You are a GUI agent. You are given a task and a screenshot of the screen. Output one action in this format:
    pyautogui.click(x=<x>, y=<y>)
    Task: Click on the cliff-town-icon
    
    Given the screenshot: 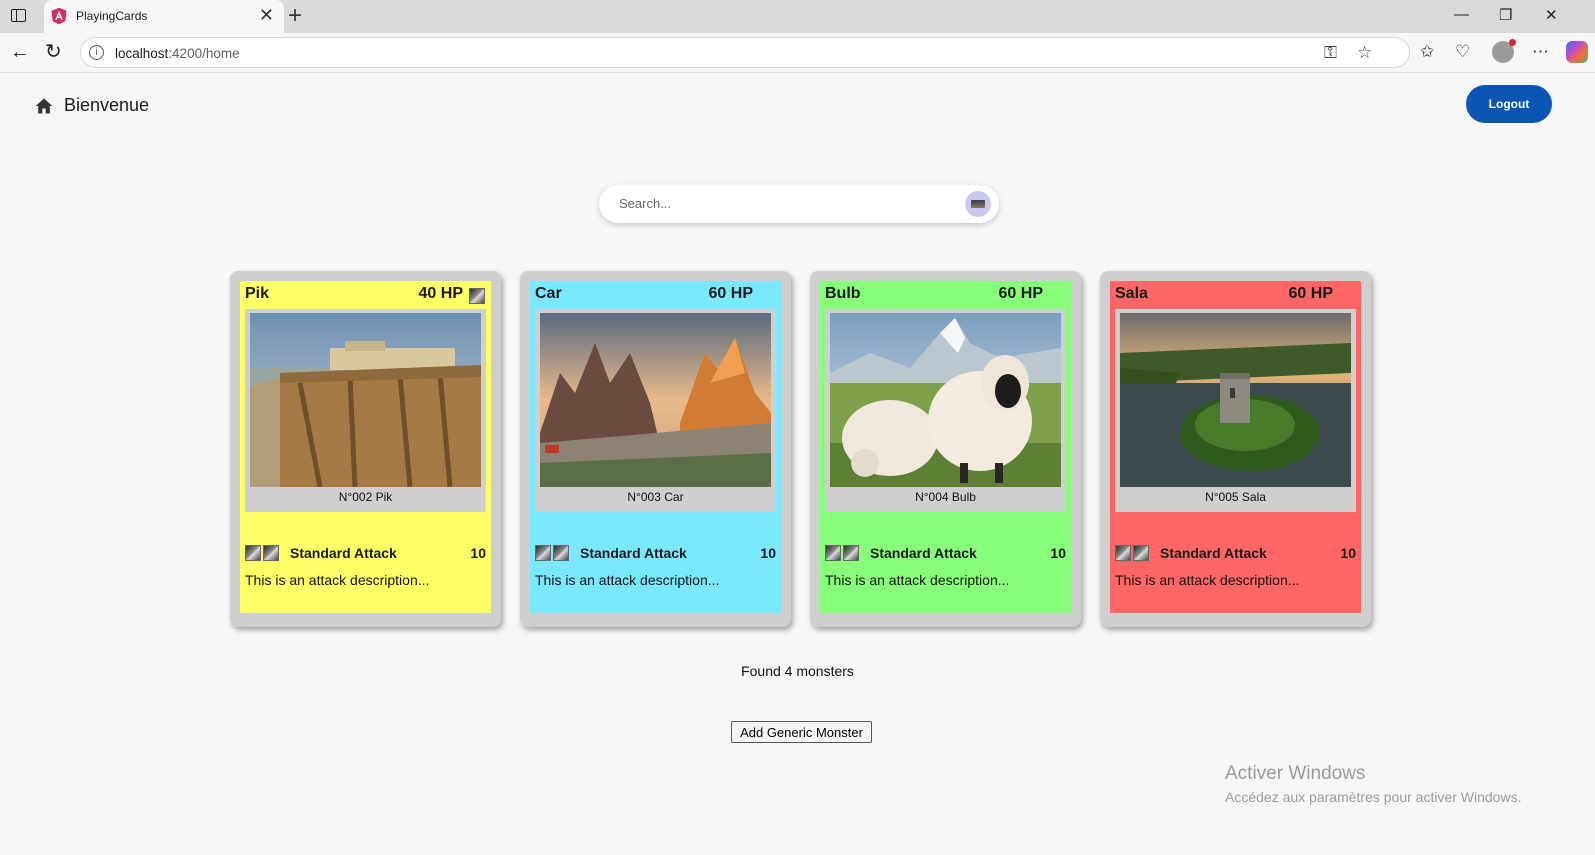 What is the action you would take?
    pyautogui.click(x=365, y=400)
    